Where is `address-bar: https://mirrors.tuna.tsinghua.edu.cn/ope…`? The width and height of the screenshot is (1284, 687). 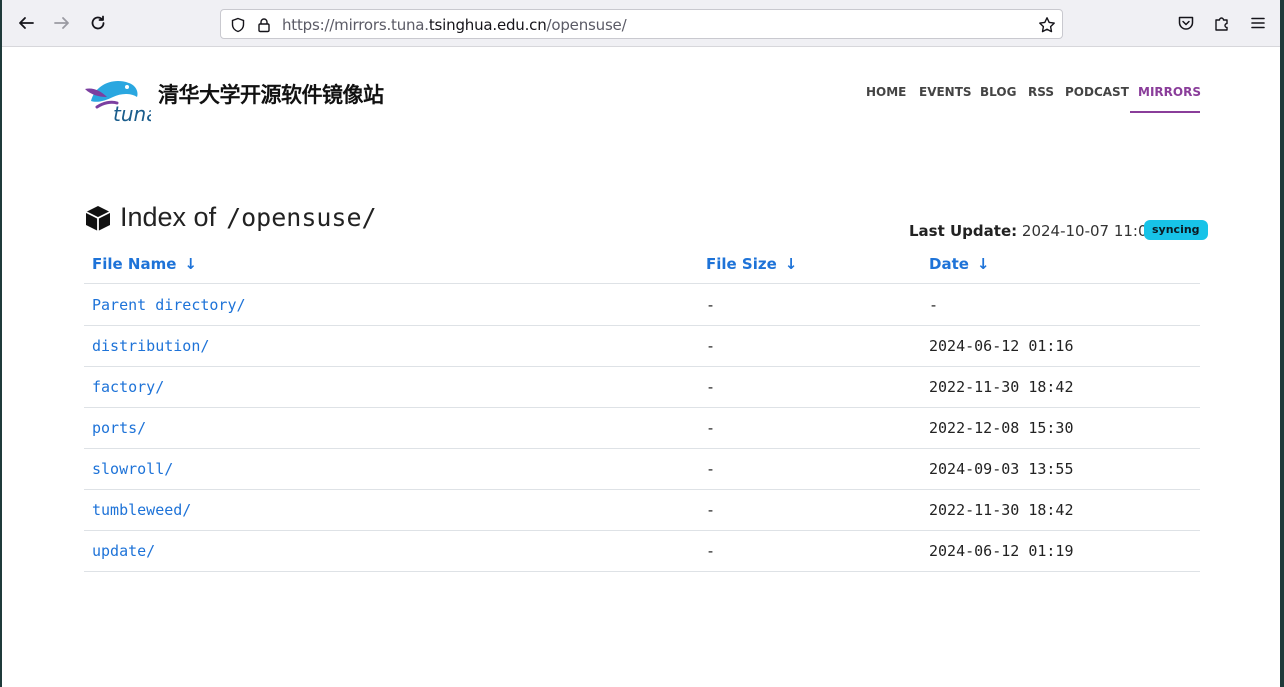 address-bar: https://mirrors.tuna.tsinghua.edu.cn/ope… is located at coordinates (641, 24).